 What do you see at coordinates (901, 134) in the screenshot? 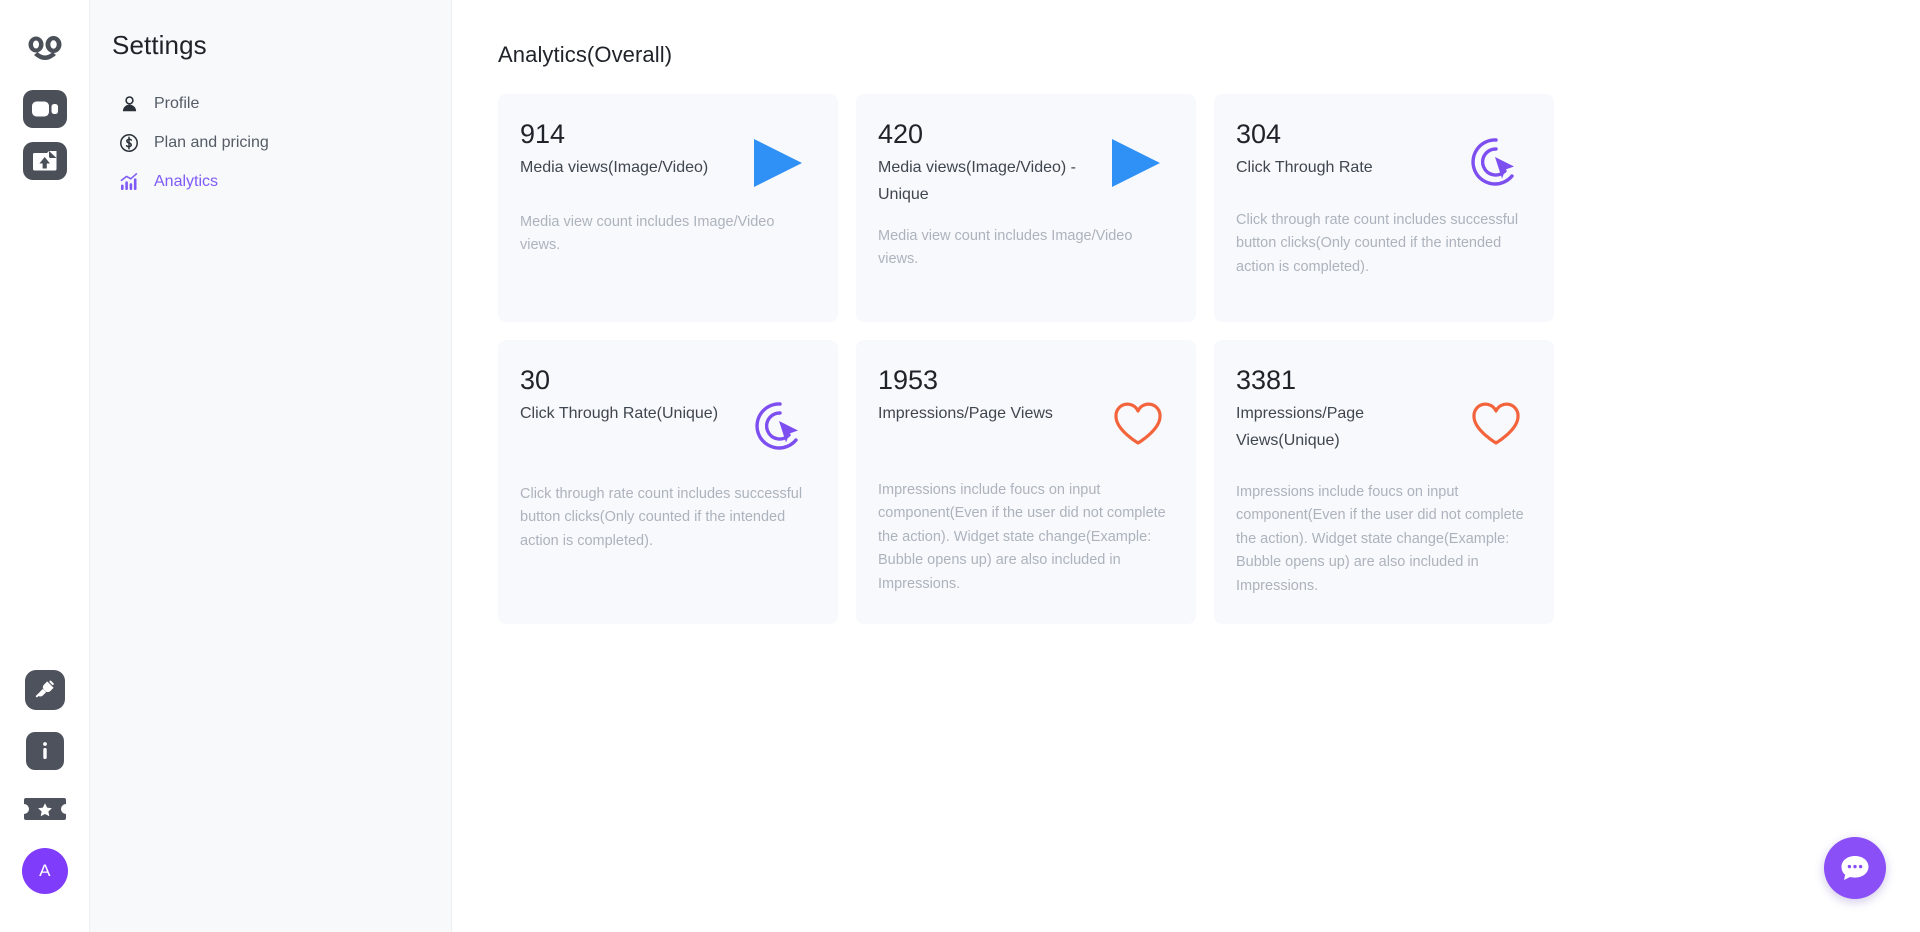
I see `card-value: 420` at bounding box center [901, 134].